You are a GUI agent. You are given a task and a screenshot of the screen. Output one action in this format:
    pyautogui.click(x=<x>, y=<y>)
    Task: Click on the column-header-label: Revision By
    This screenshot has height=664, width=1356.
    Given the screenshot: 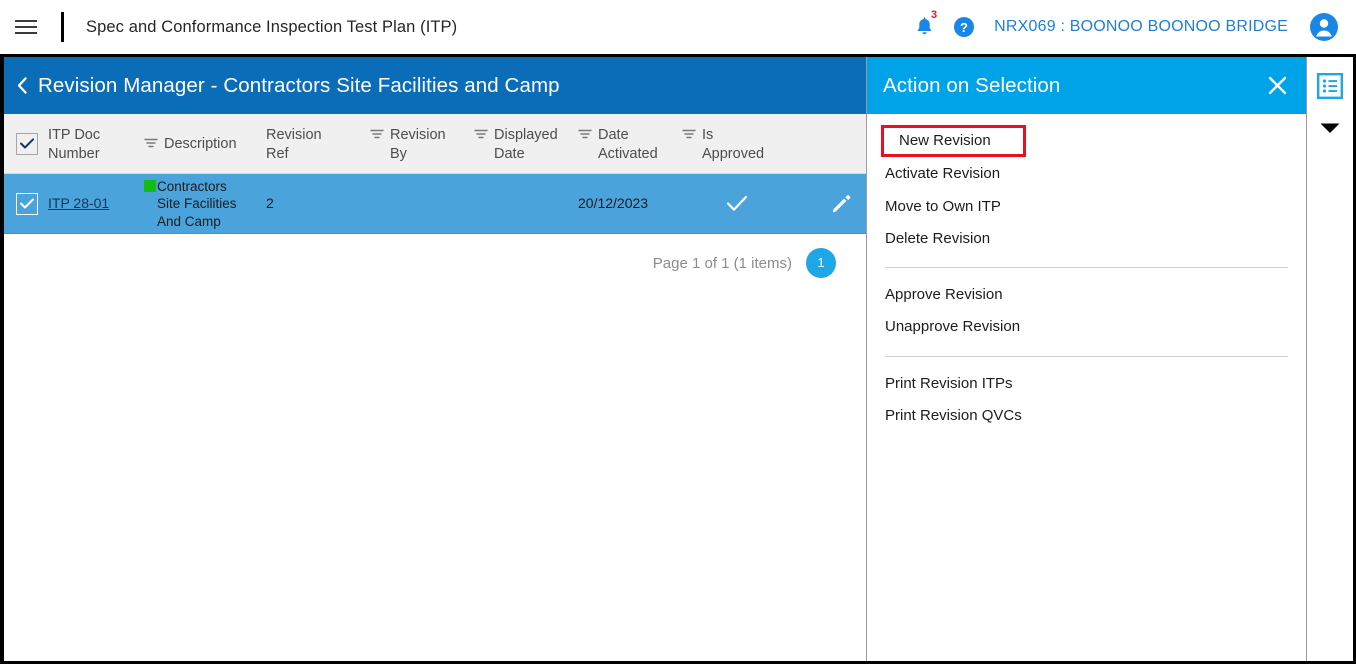 What is the action you would take?
    pyautogui.click(x=418, y=144)
    